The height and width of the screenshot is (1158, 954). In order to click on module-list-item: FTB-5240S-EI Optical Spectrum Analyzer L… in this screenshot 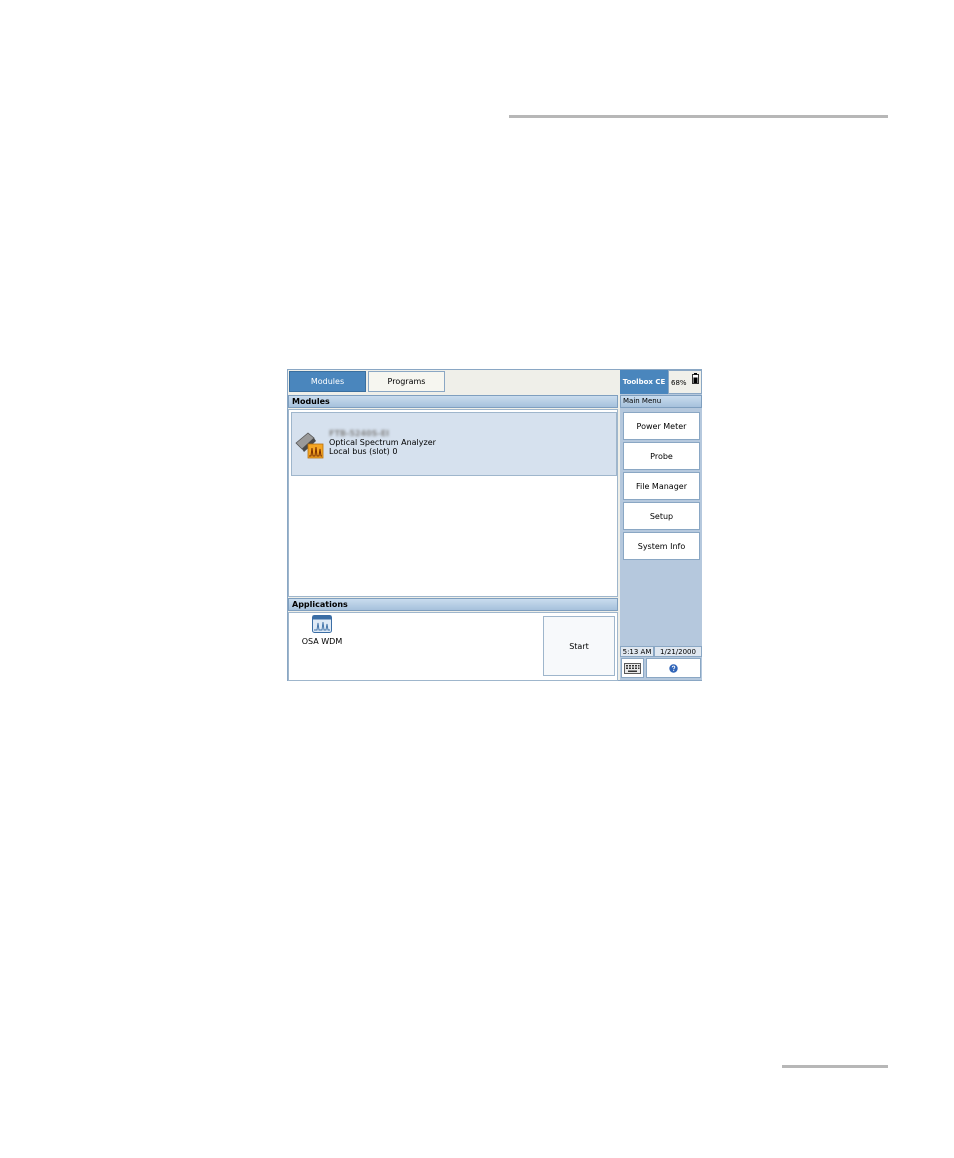, I will do `click(454, 444)`.